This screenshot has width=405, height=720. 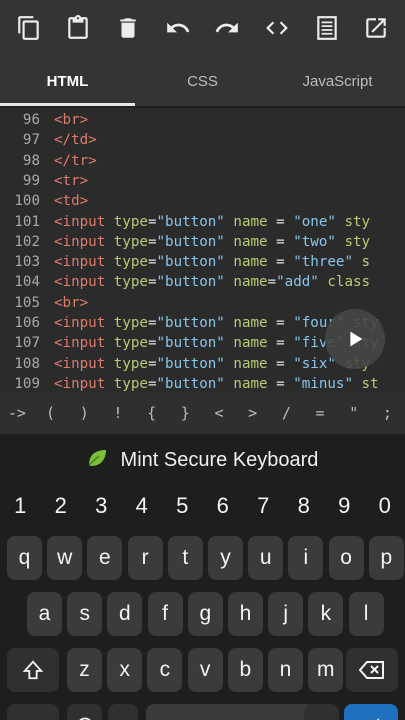 What do you see at coordinates (304, 506) in the screenshot?
I see `number-key-8: 8` at bounding box center [304, 506].